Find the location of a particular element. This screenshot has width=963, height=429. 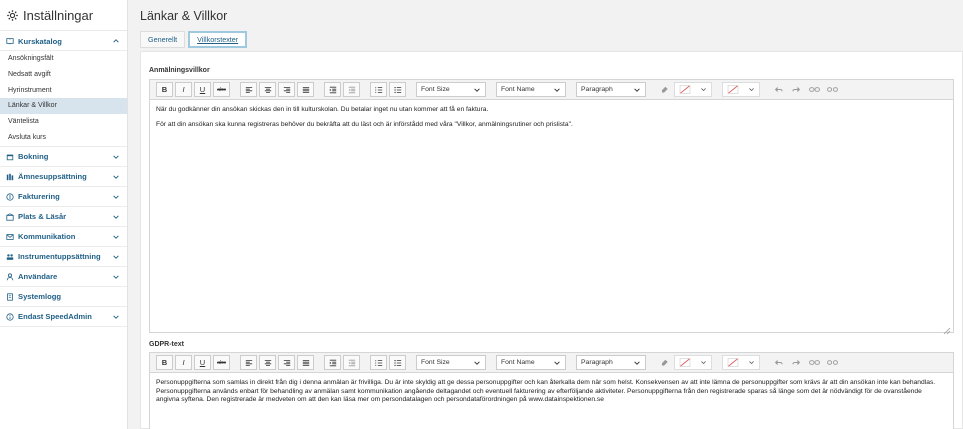

sidebar-section-label: Kommunikation is located at coordinates (47, 237).